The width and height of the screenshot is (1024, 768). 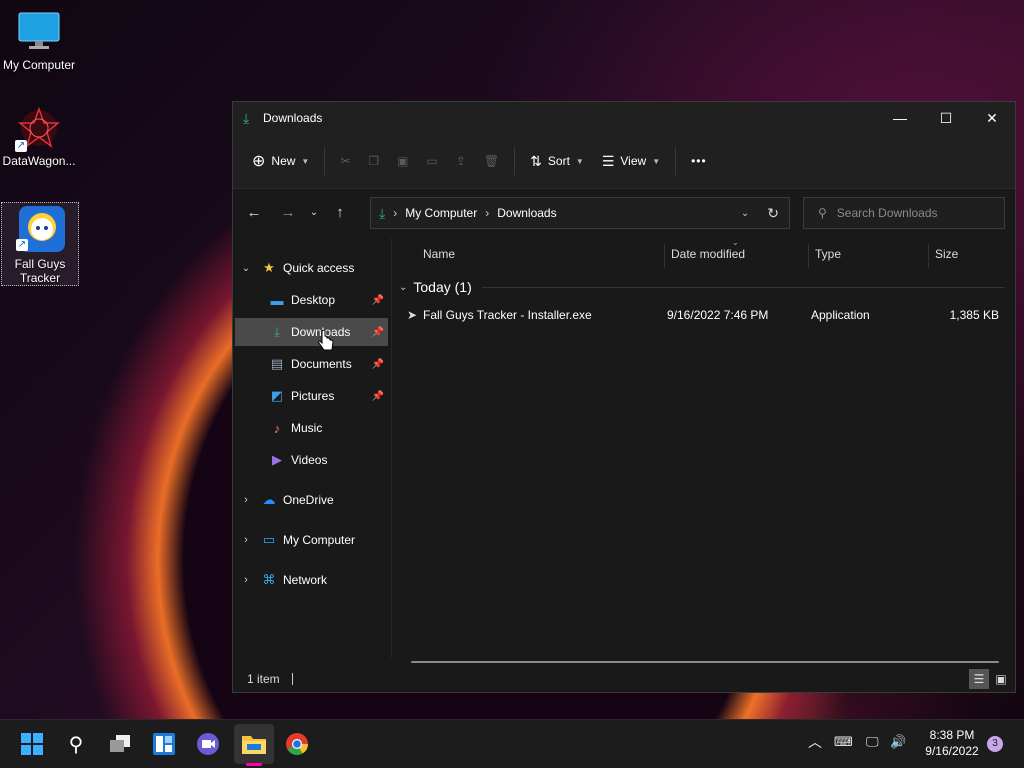 I want to click on view-label: View, so click(x=633, y=161).